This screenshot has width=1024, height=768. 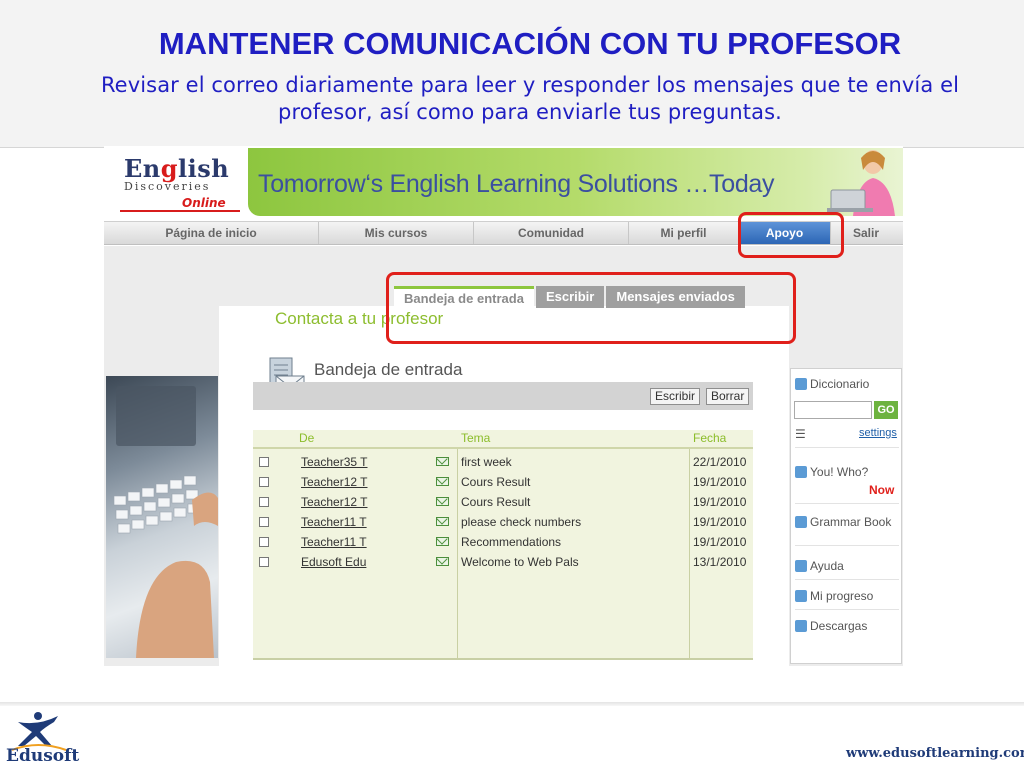 What do you see at coordinates (333, 562) in the screenshot?
I see `sender-link: Edusoft Edu` at bounding box center [333, 562].